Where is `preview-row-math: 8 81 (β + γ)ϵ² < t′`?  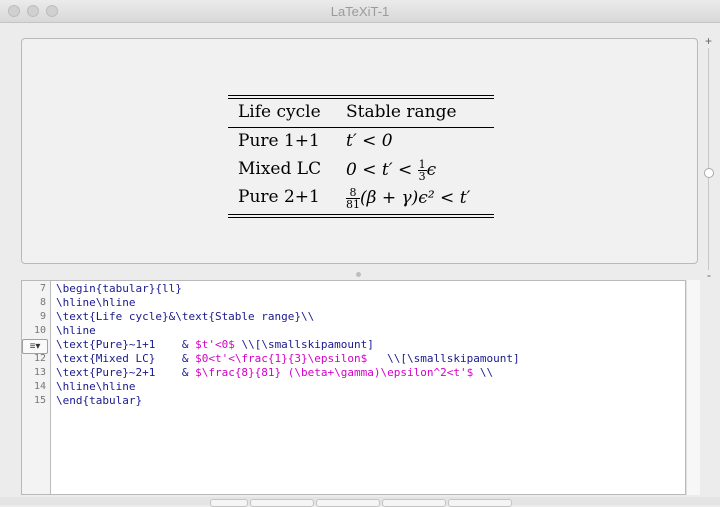 preview-row-math: 8 81 (β + γ)ϵ² < t′ is located at coordinates (408, 198).